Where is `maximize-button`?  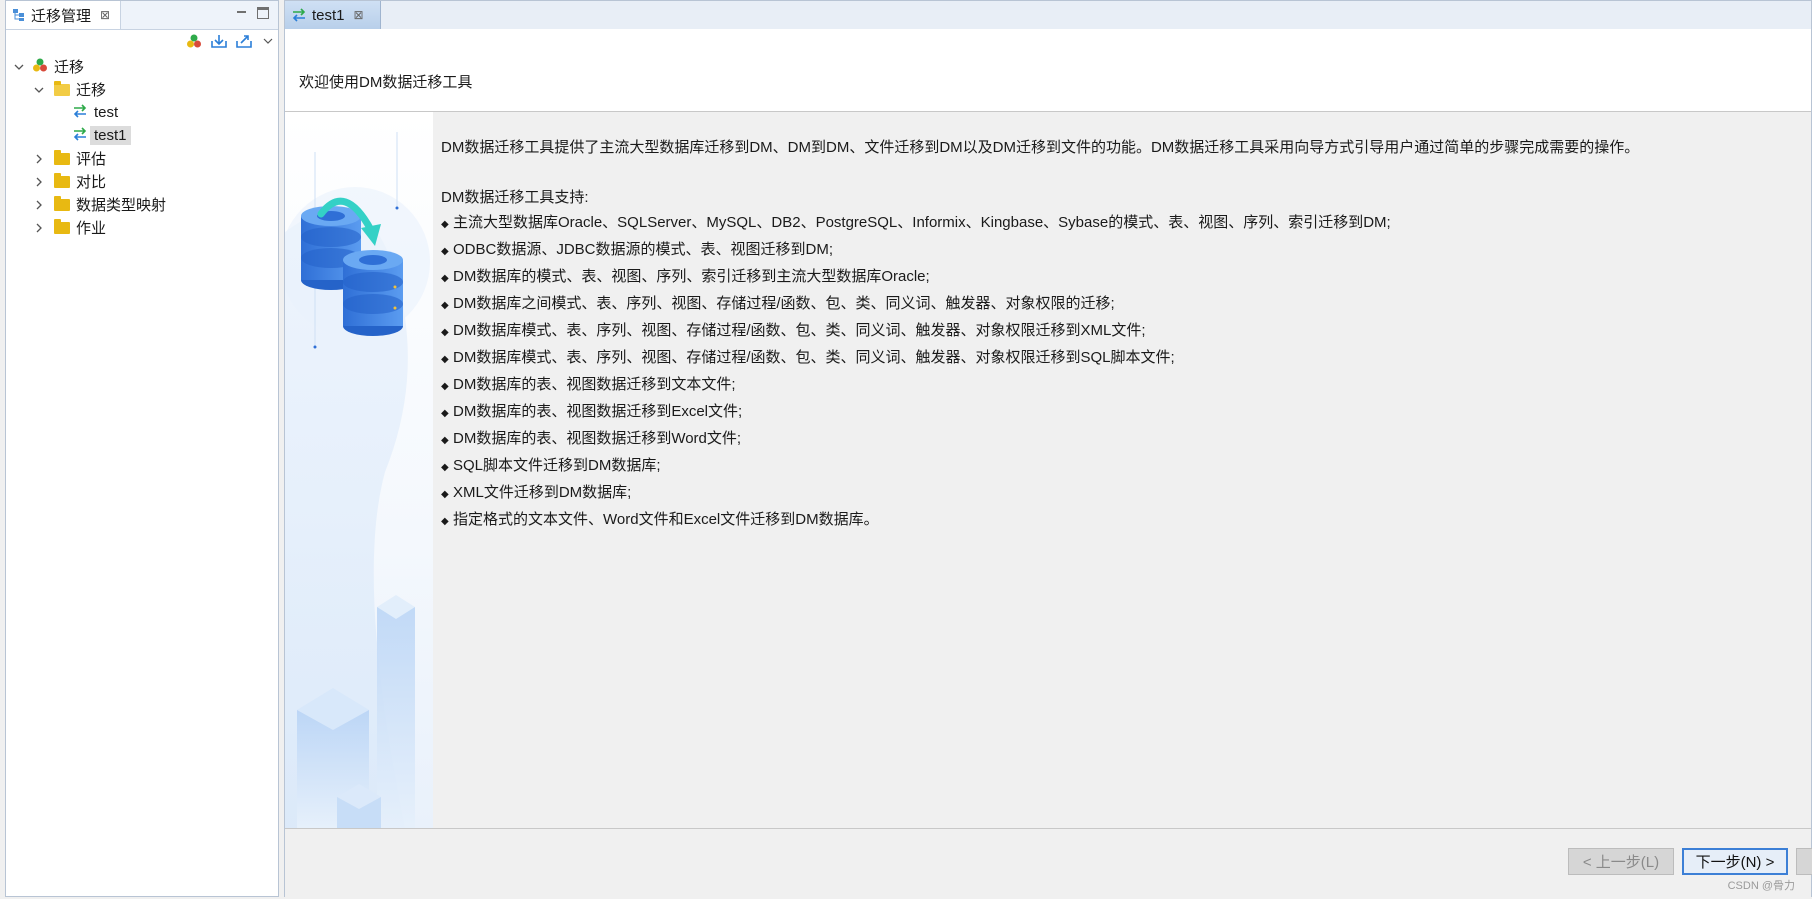 maximize-button is located at coordinates (263, 13).